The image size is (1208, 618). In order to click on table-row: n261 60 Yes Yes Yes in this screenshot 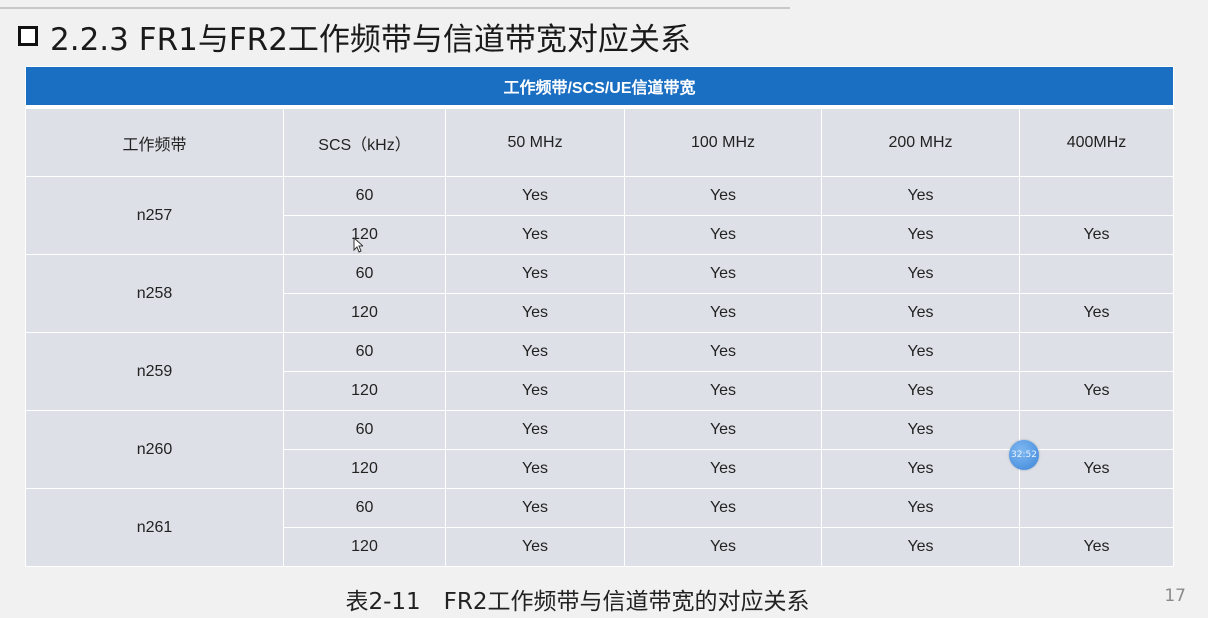, I will do `click(599, 527)`.